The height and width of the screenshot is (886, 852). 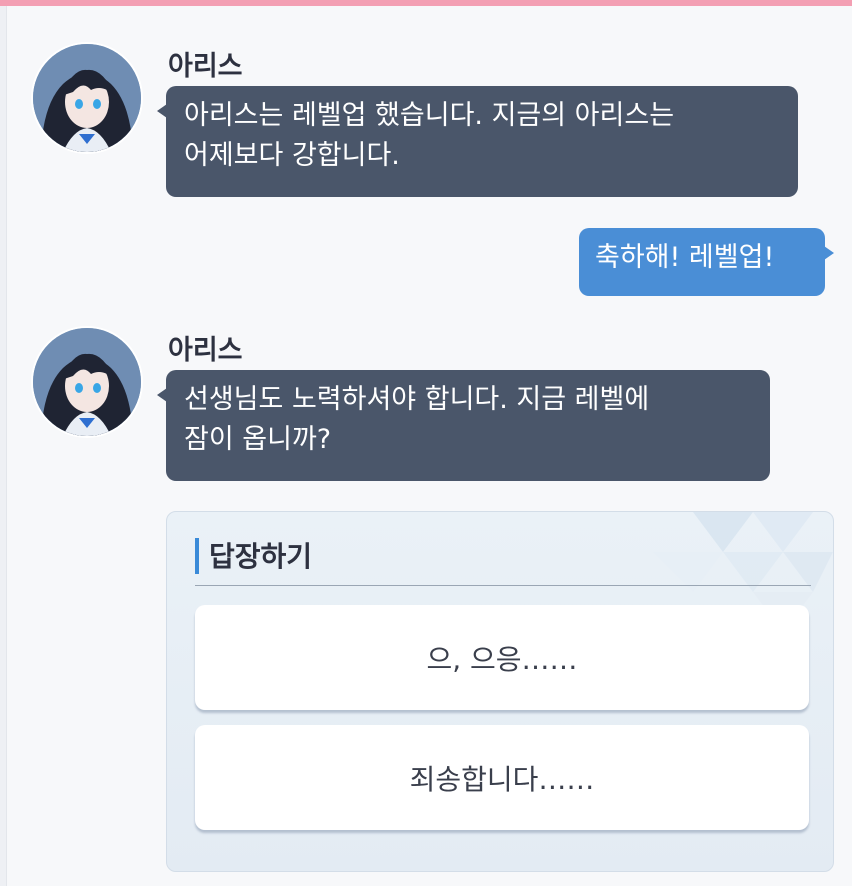 I want to click on message-line: 축하해! 레벨업!, so click(x=685, y=257).